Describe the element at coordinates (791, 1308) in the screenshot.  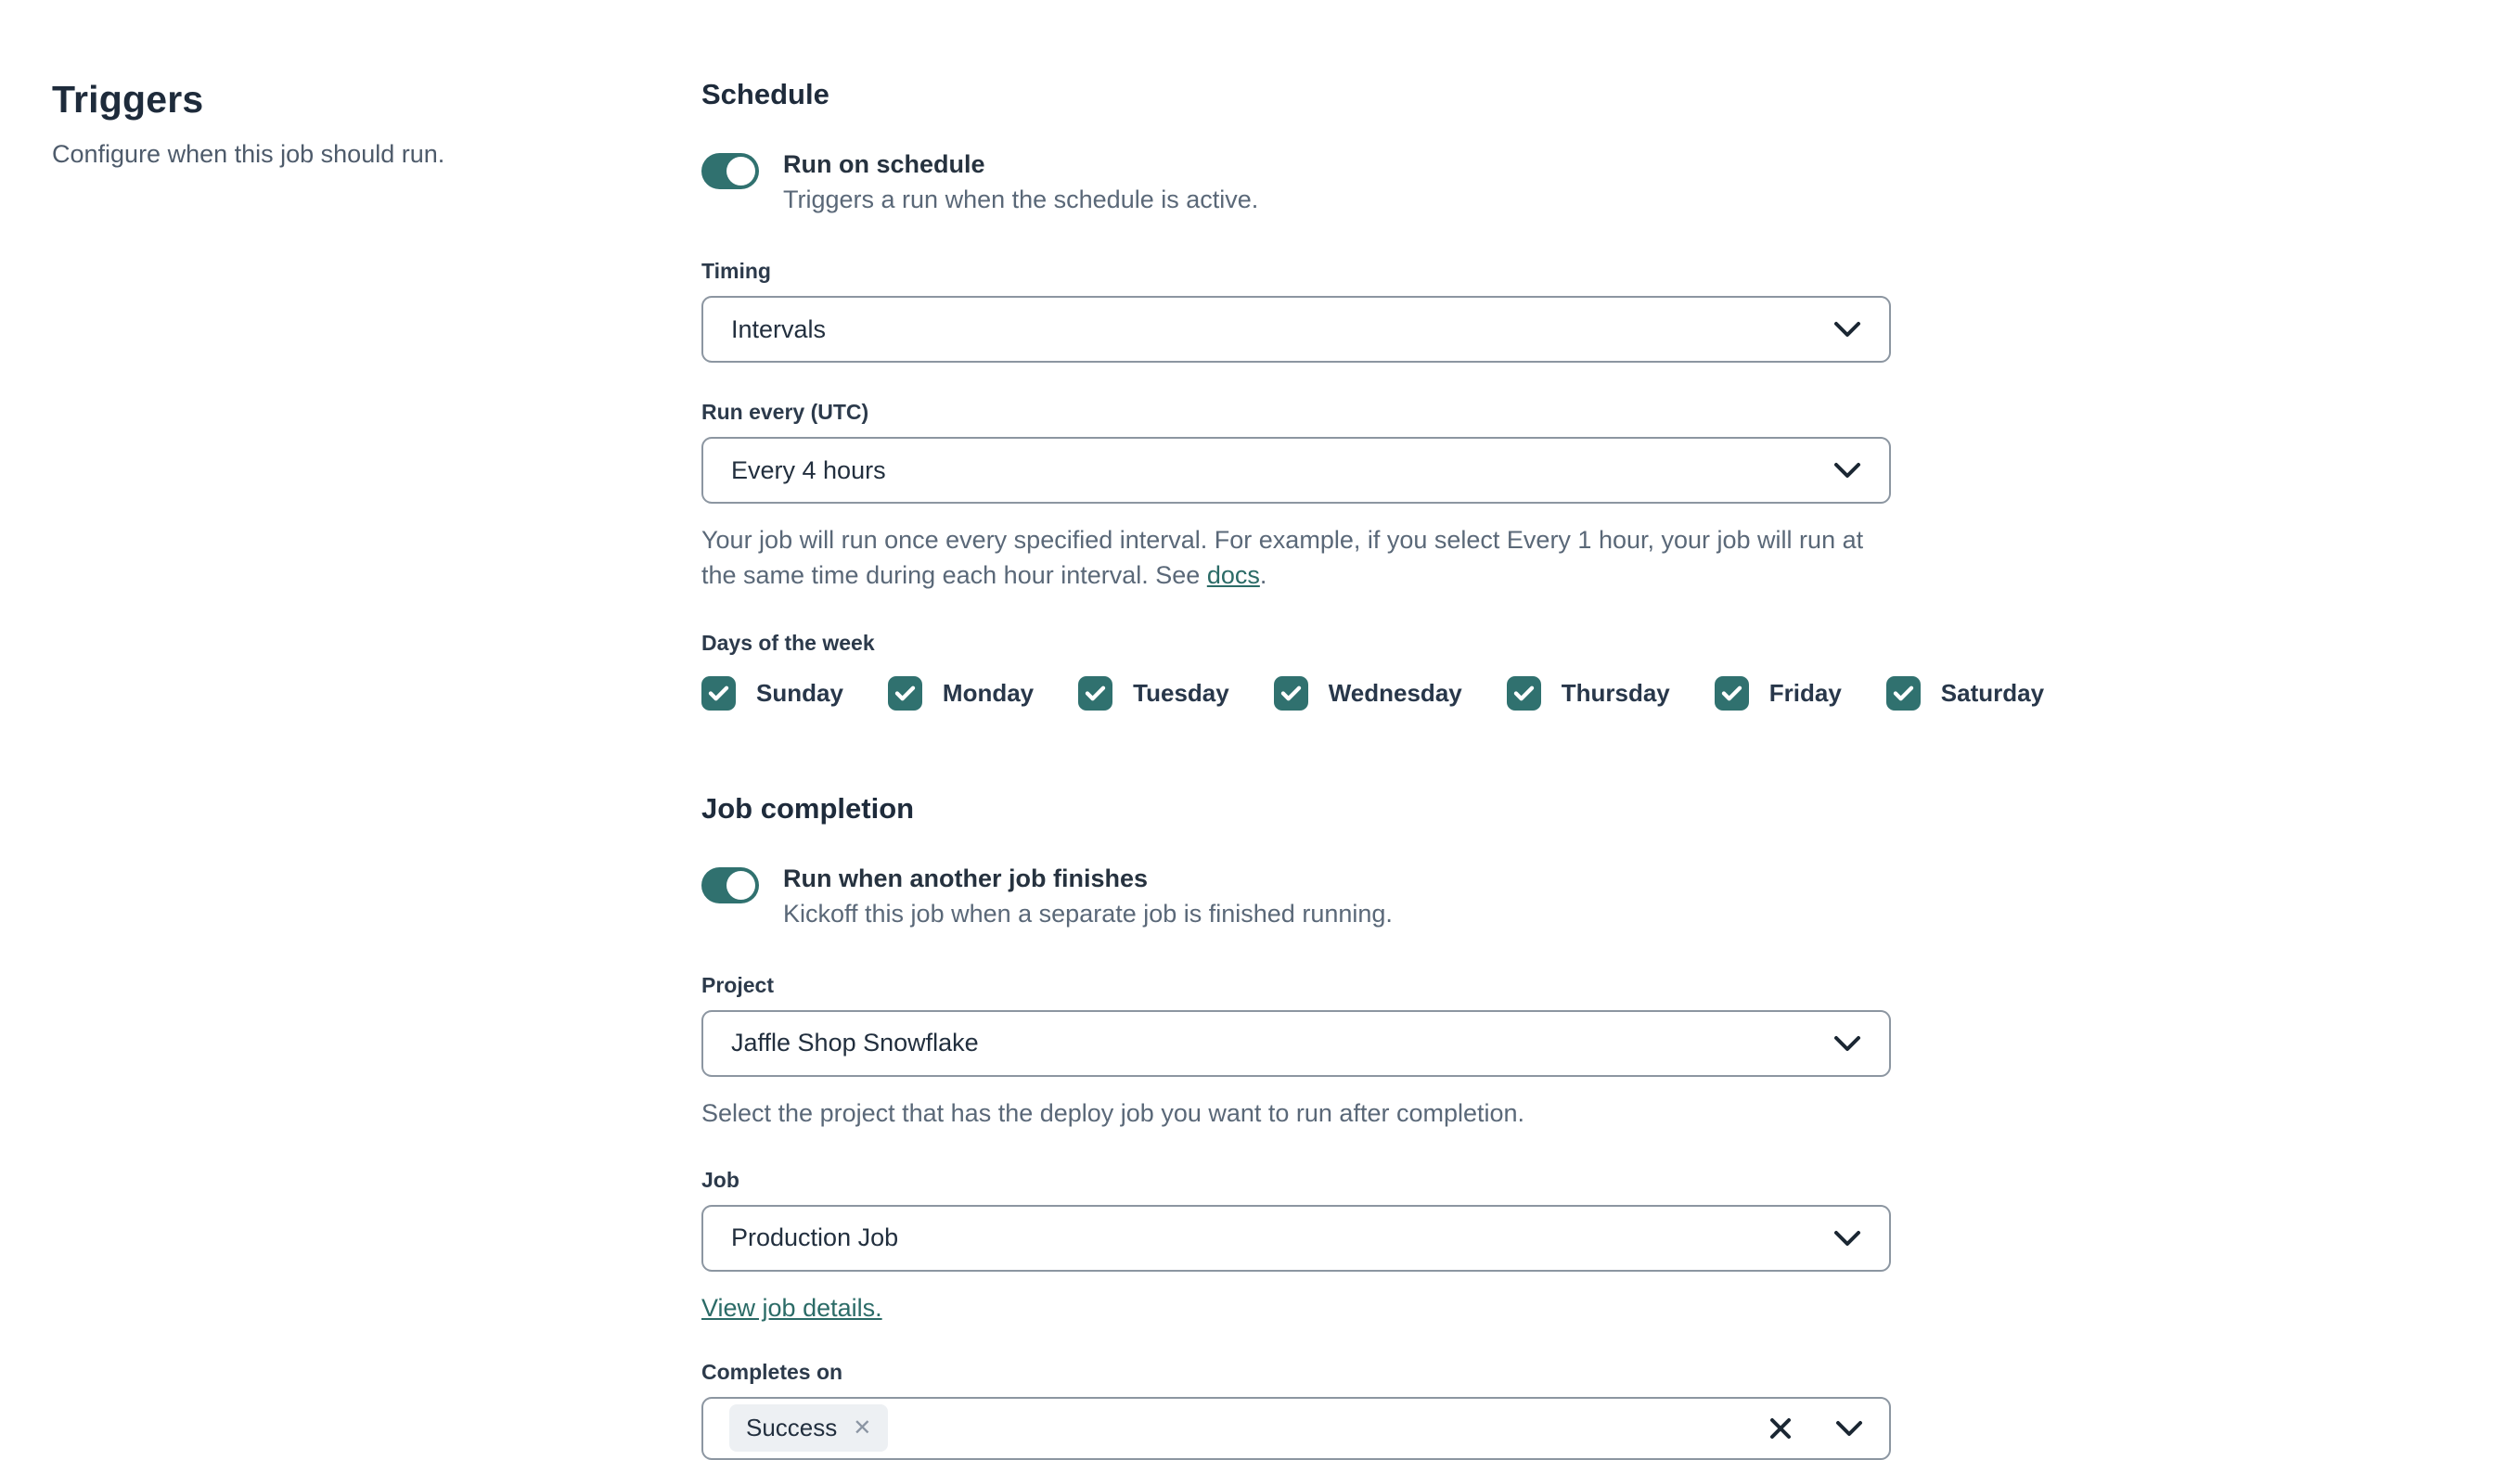
I see `view-job-details-link: View job details.` at that location.